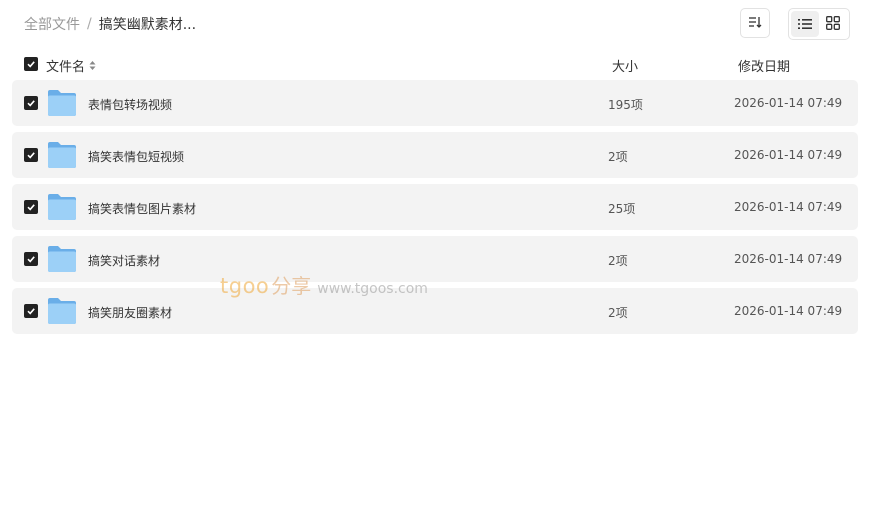 This screenshot has width=874, height=514. What do you see at coordinates (142, 208) in the screenshot?
I see `file-name: 搞笑表情包图片素材` at bounding box center [142, 208].